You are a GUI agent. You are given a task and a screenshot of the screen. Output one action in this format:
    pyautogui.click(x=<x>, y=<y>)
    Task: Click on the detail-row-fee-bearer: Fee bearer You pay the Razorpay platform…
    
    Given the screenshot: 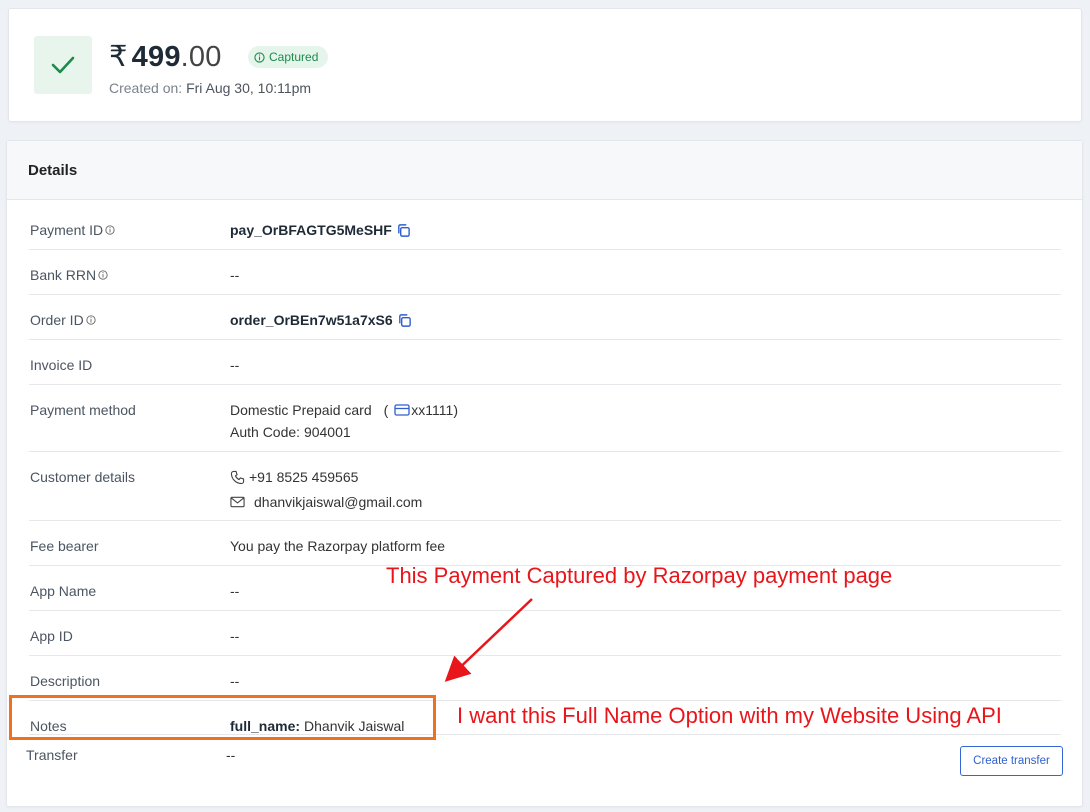 What is the action you would take?
    pyautogui.click(x=545, y=543)
    